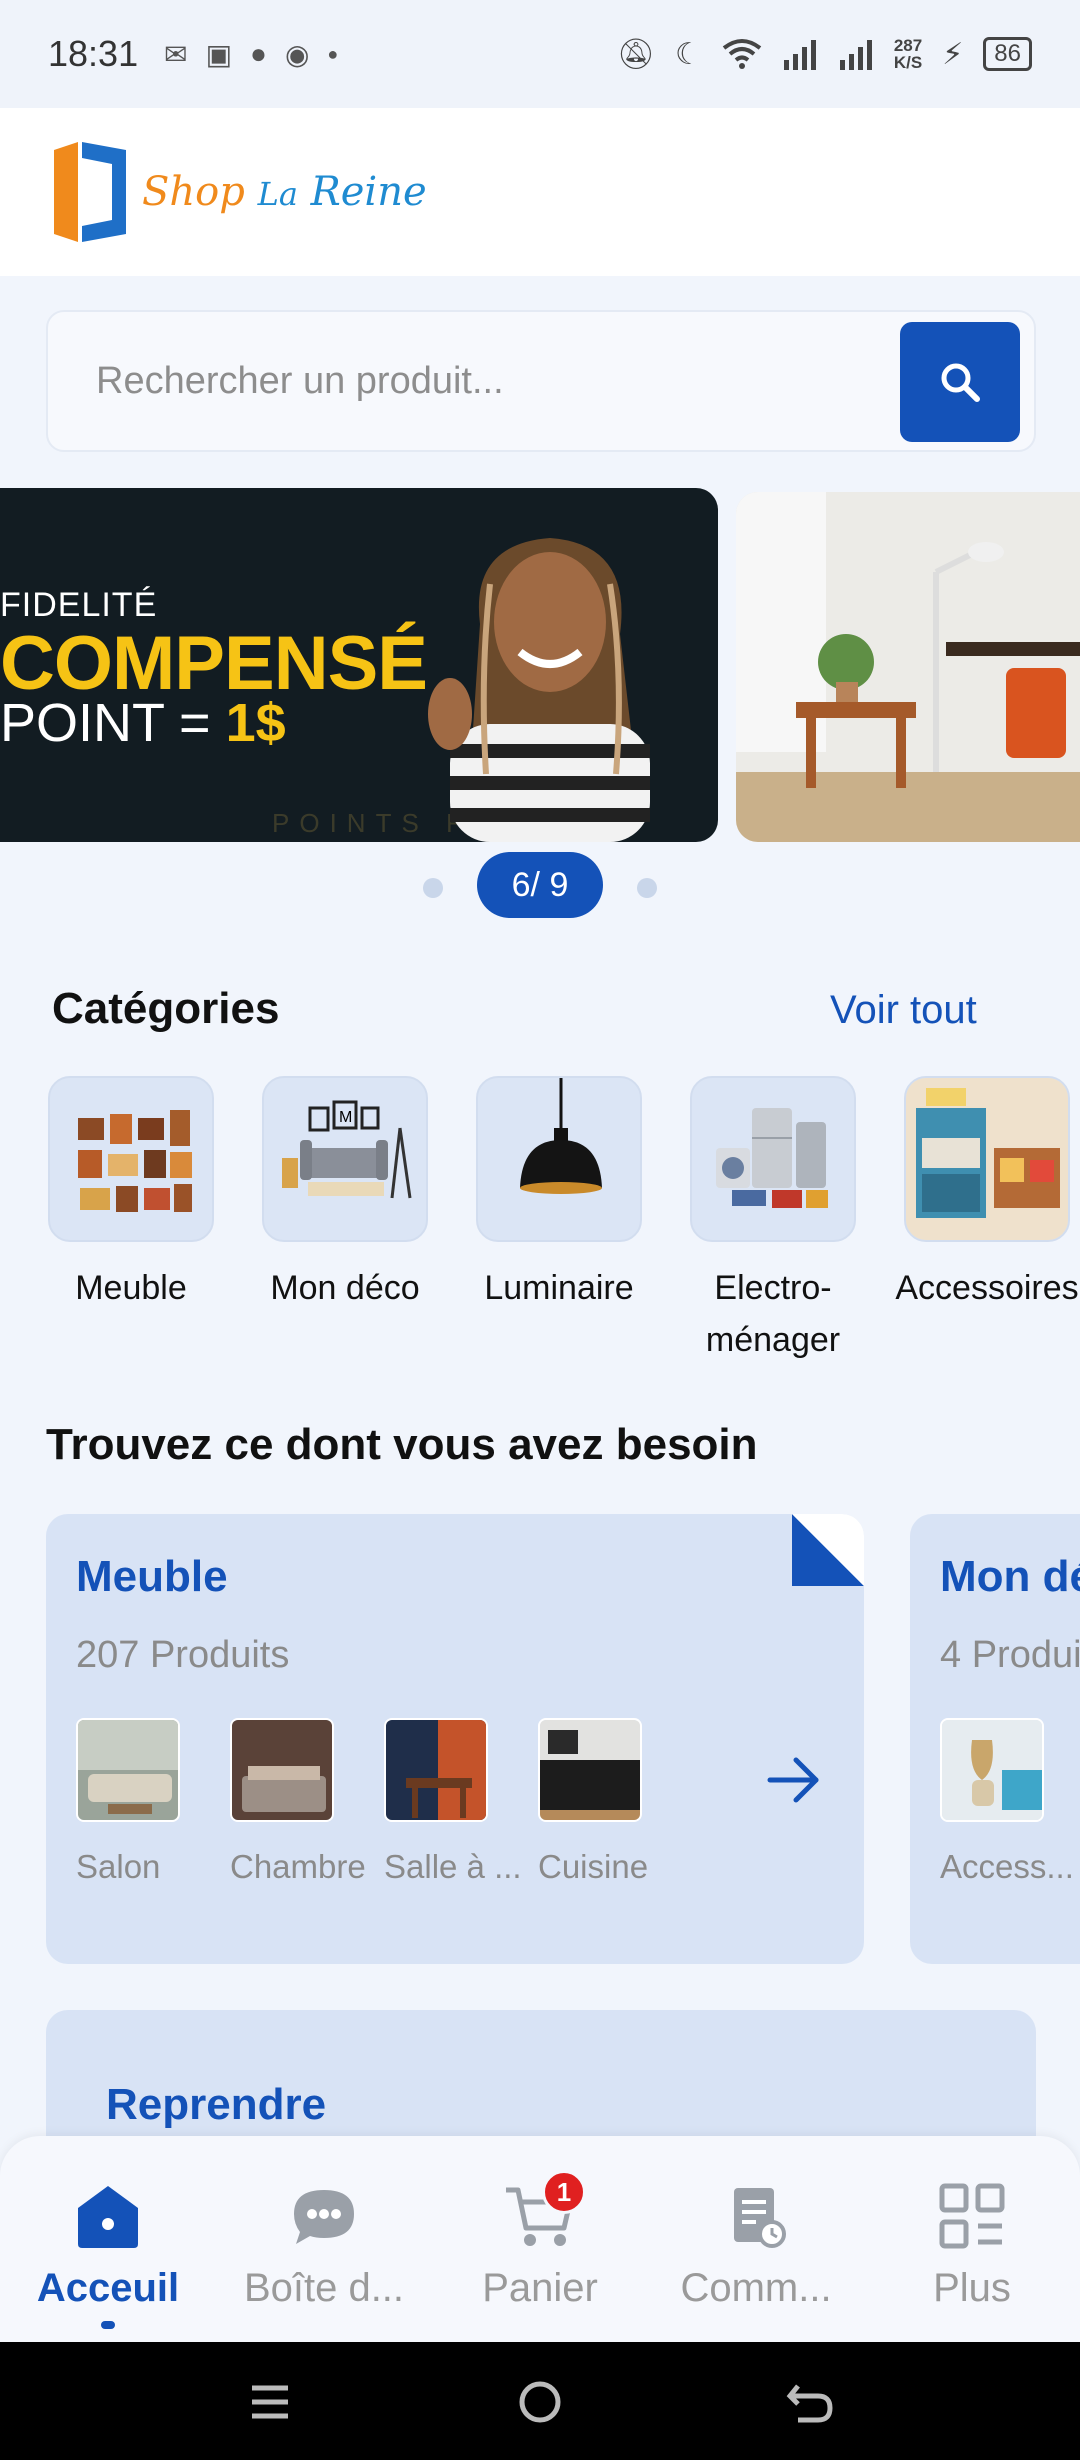 The width and height of the screenshot is (1080, 2460). I want to click on promo-banner-furniture, so click(908, 667).